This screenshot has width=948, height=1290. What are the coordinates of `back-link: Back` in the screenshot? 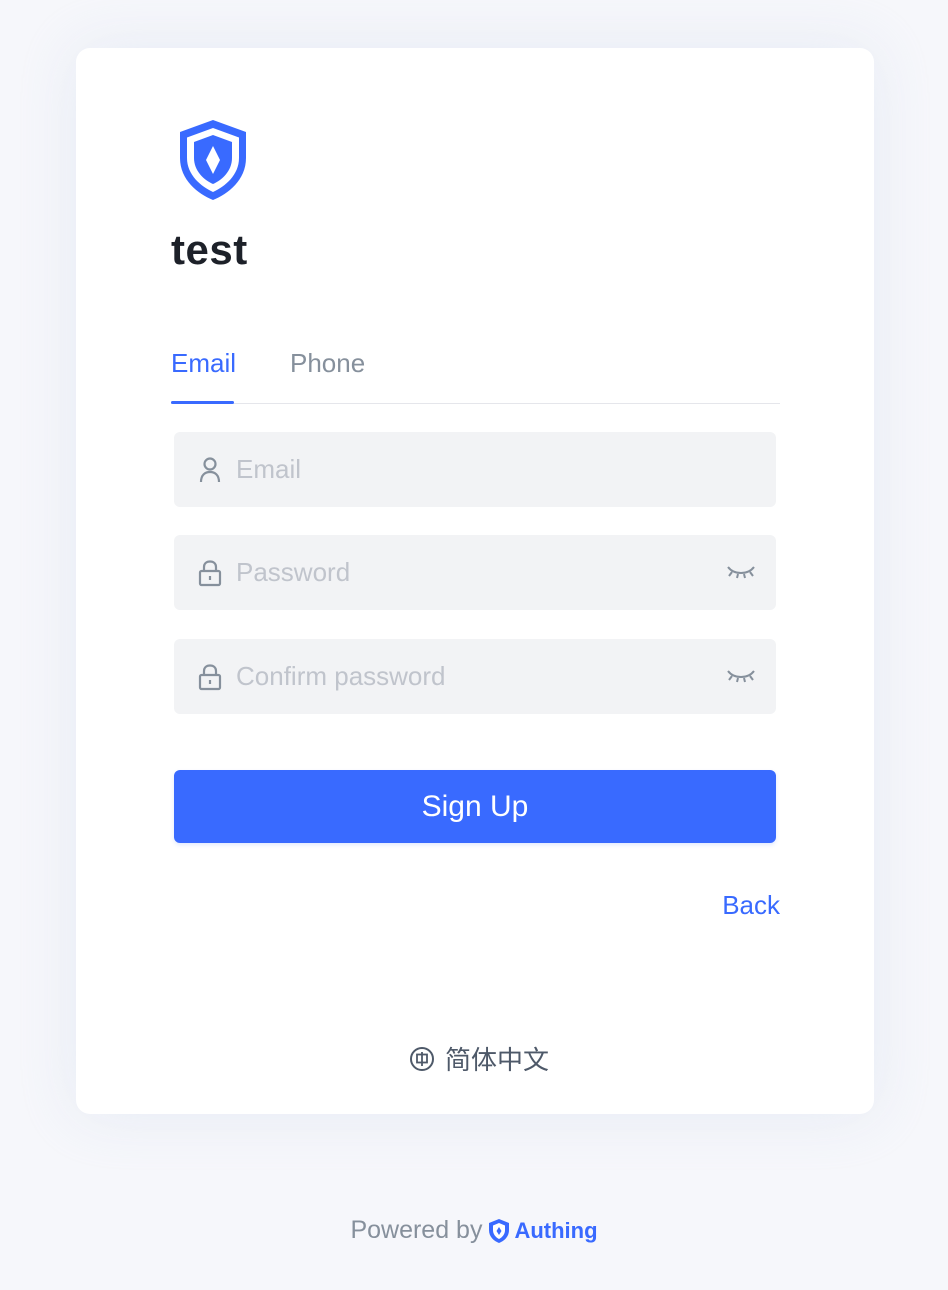 It's located at (751, 905).